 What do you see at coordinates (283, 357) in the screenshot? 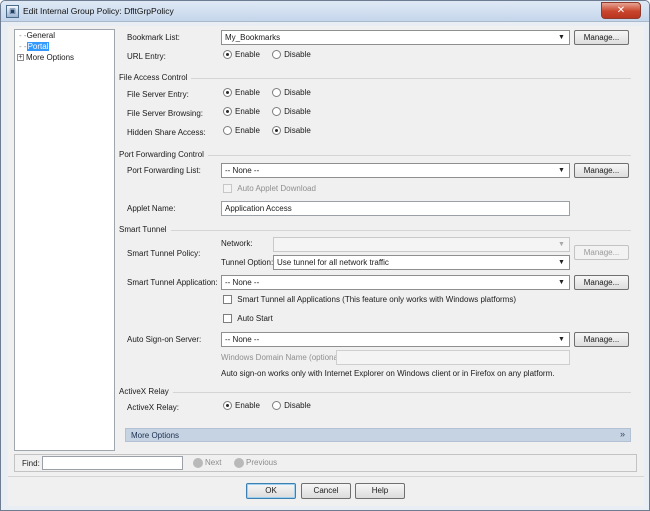
I see `windows-domain-name-label: Windows Domain Name (optional):` at bounding box center [283, 357].